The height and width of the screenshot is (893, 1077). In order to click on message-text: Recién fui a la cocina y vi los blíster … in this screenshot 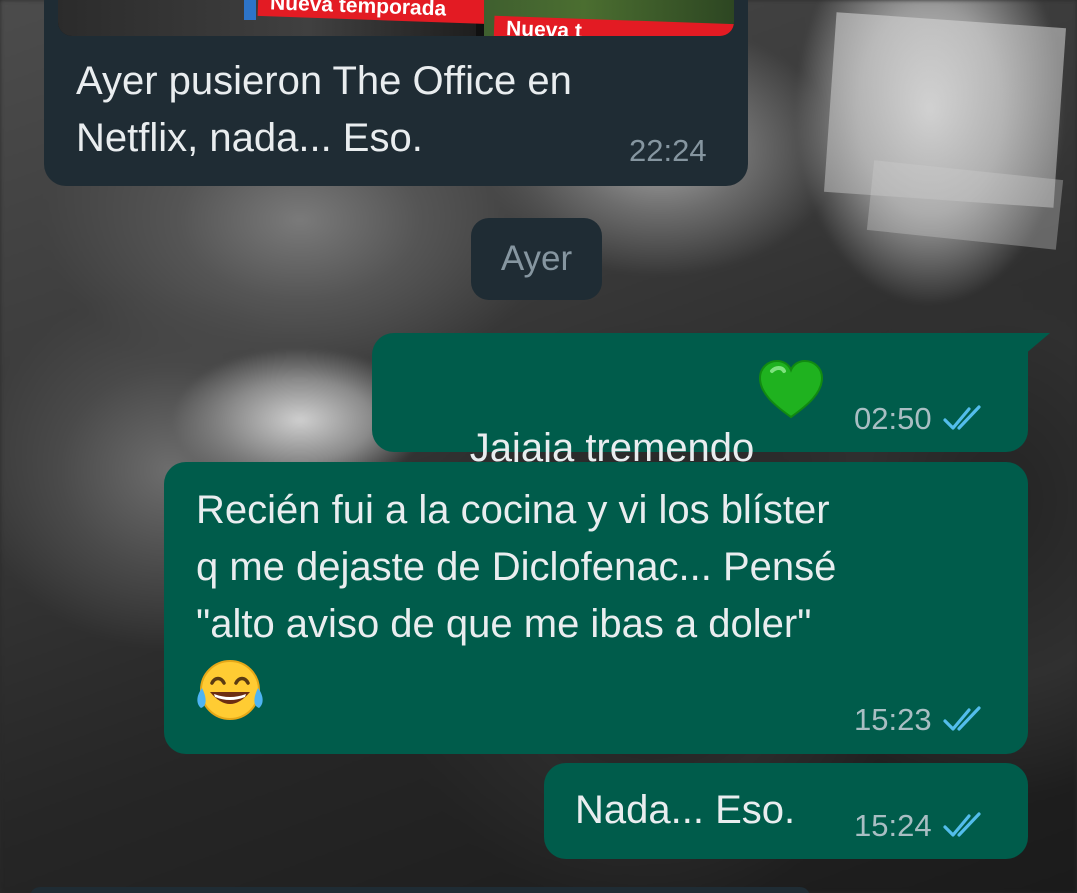, I will do `click(516, 567)`.